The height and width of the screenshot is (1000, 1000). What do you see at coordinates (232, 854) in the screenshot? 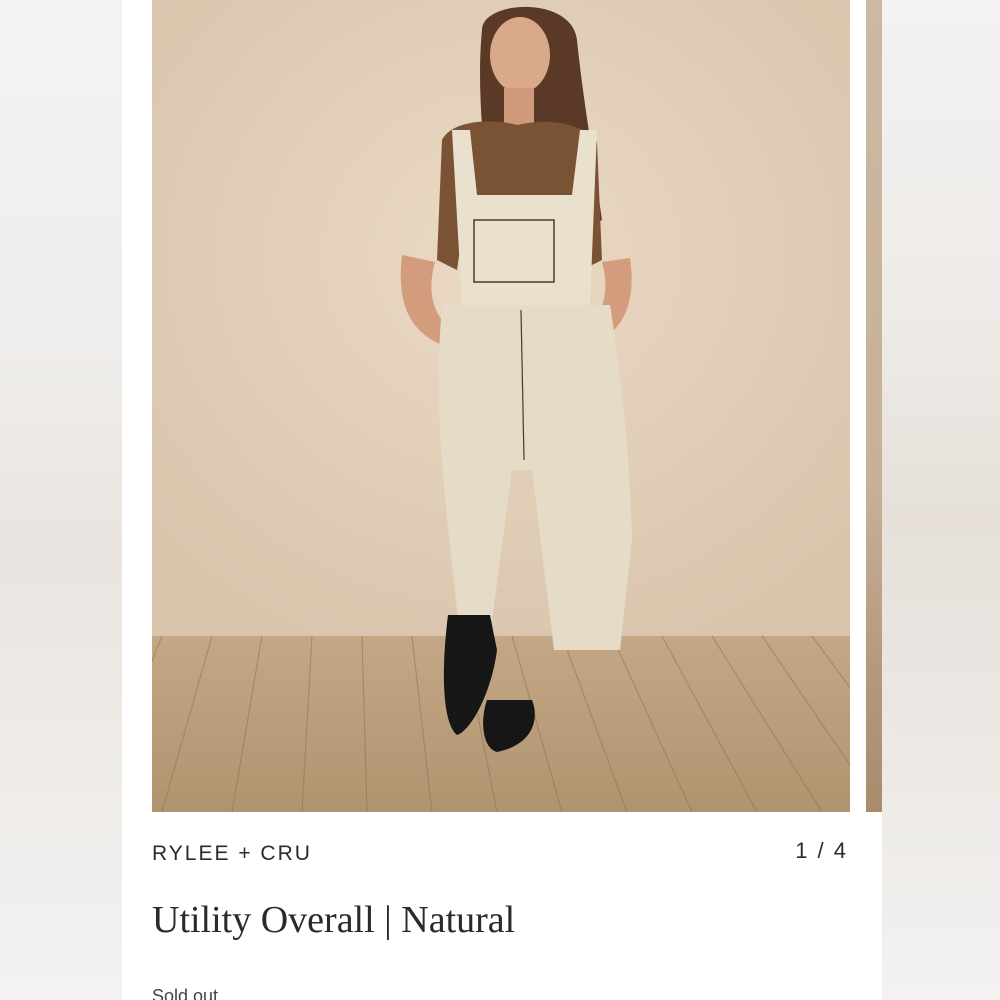
I see `brand-name: RYLEE + CRU` at bounding box center [232, 854].